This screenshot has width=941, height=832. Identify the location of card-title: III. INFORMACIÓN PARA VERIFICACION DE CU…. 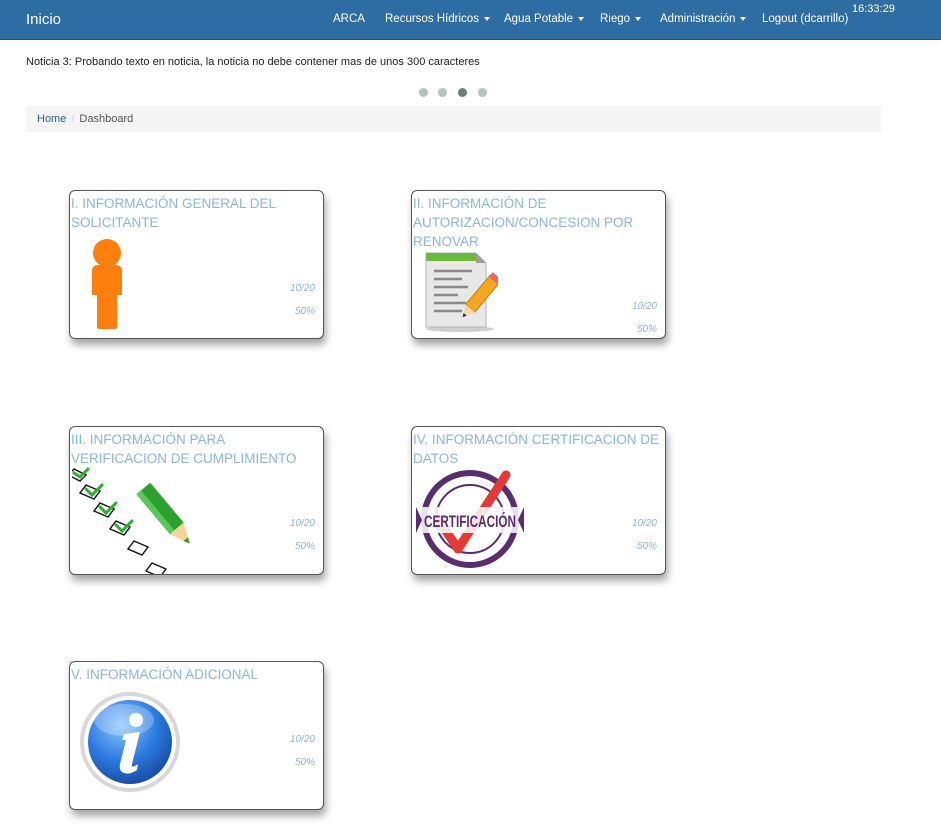
(184, 449).